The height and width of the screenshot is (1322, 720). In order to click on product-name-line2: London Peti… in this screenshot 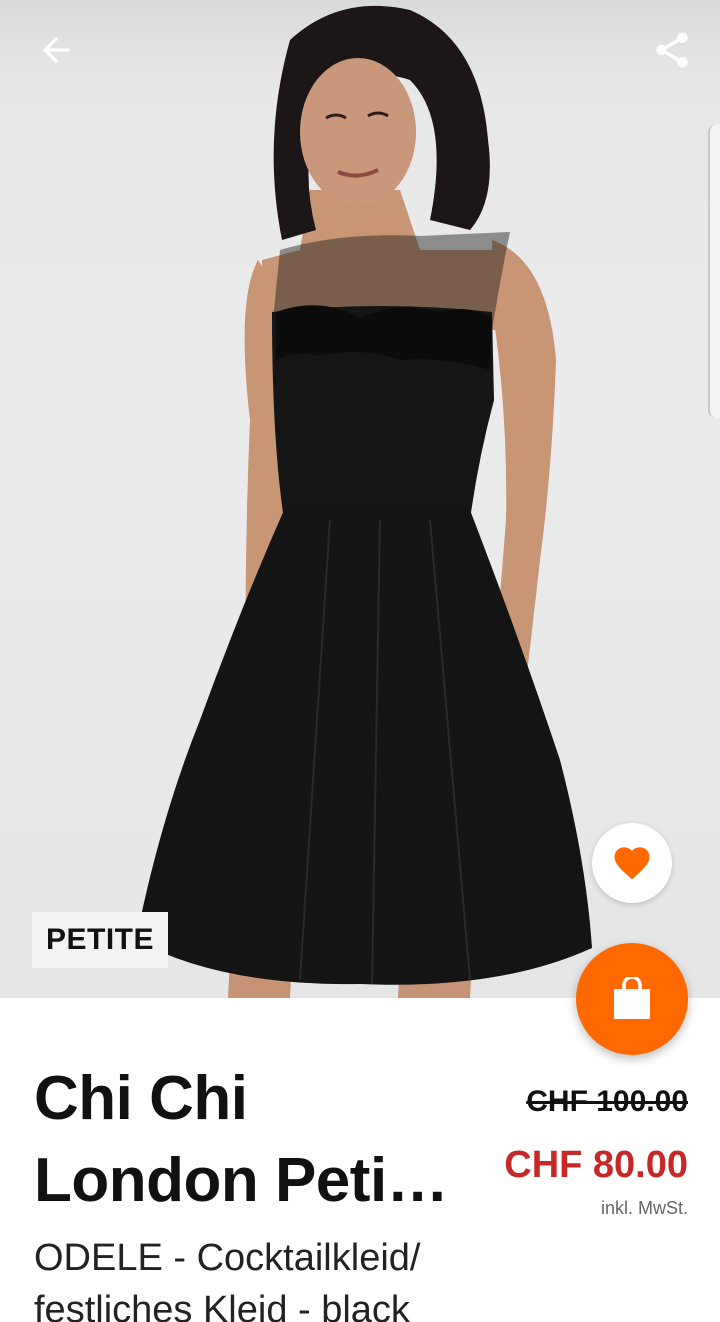, I will do `click(241, 1180)`.